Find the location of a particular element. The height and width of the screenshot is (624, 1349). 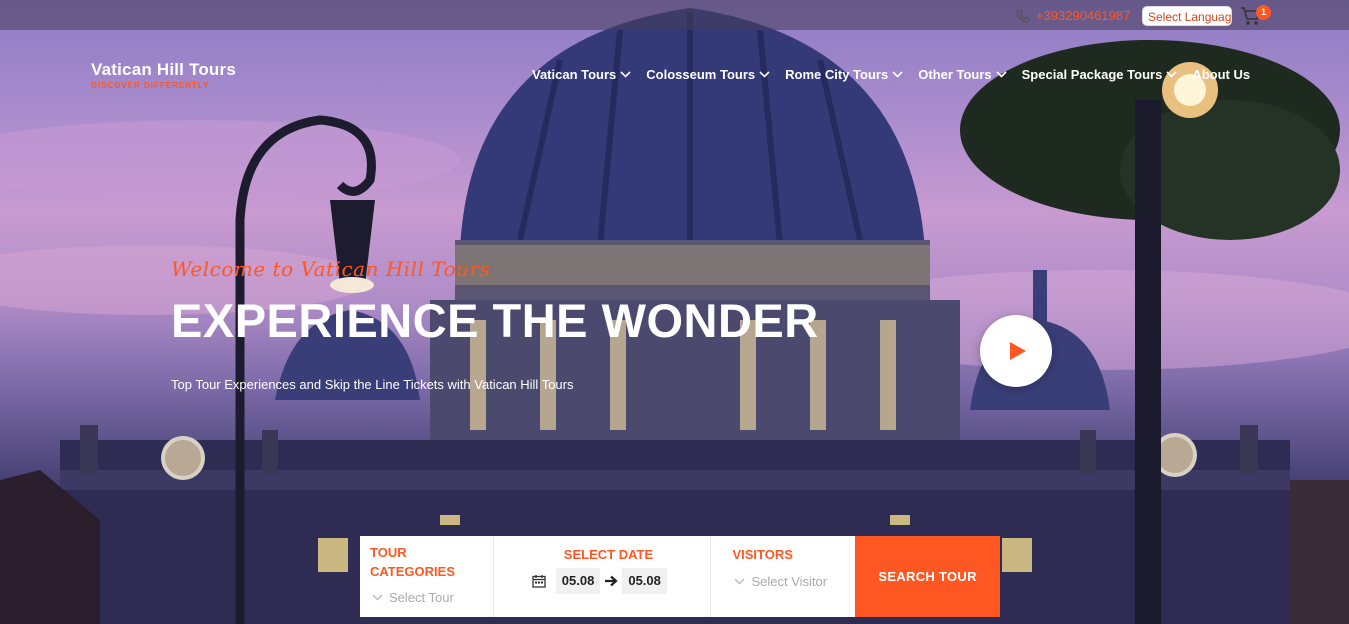

arrow-right-icon is located at coordinates (611, 581).